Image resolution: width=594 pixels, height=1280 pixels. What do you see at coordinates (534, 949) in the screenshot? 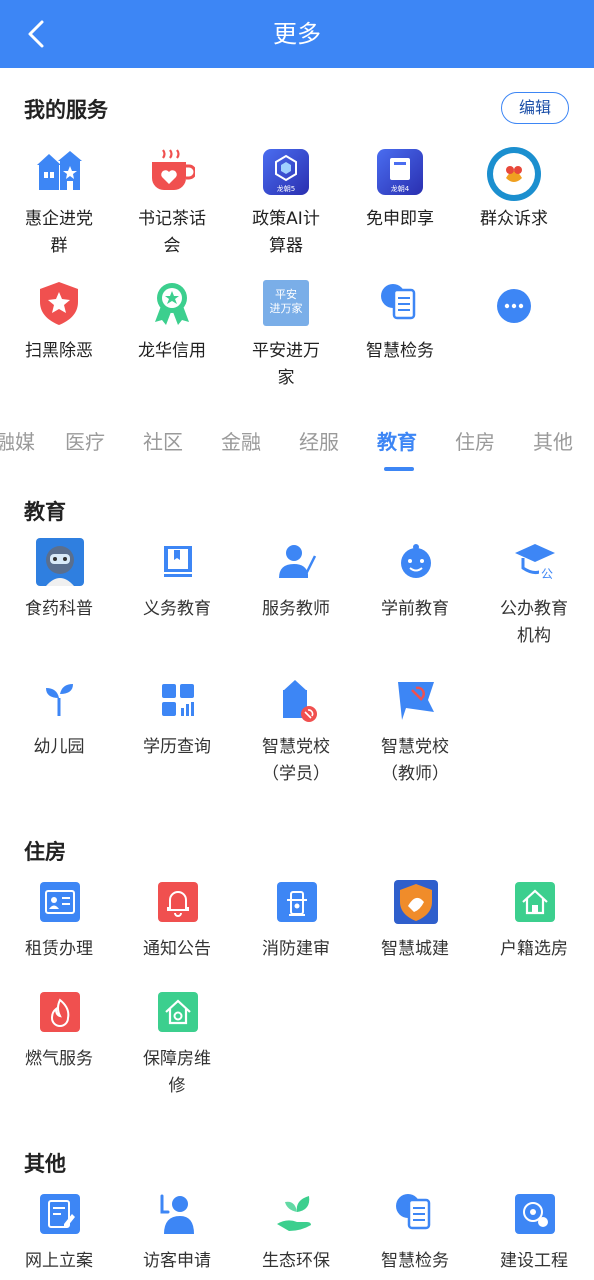
I see `item-label: 户籍选房` at bounding box center [534, 949].